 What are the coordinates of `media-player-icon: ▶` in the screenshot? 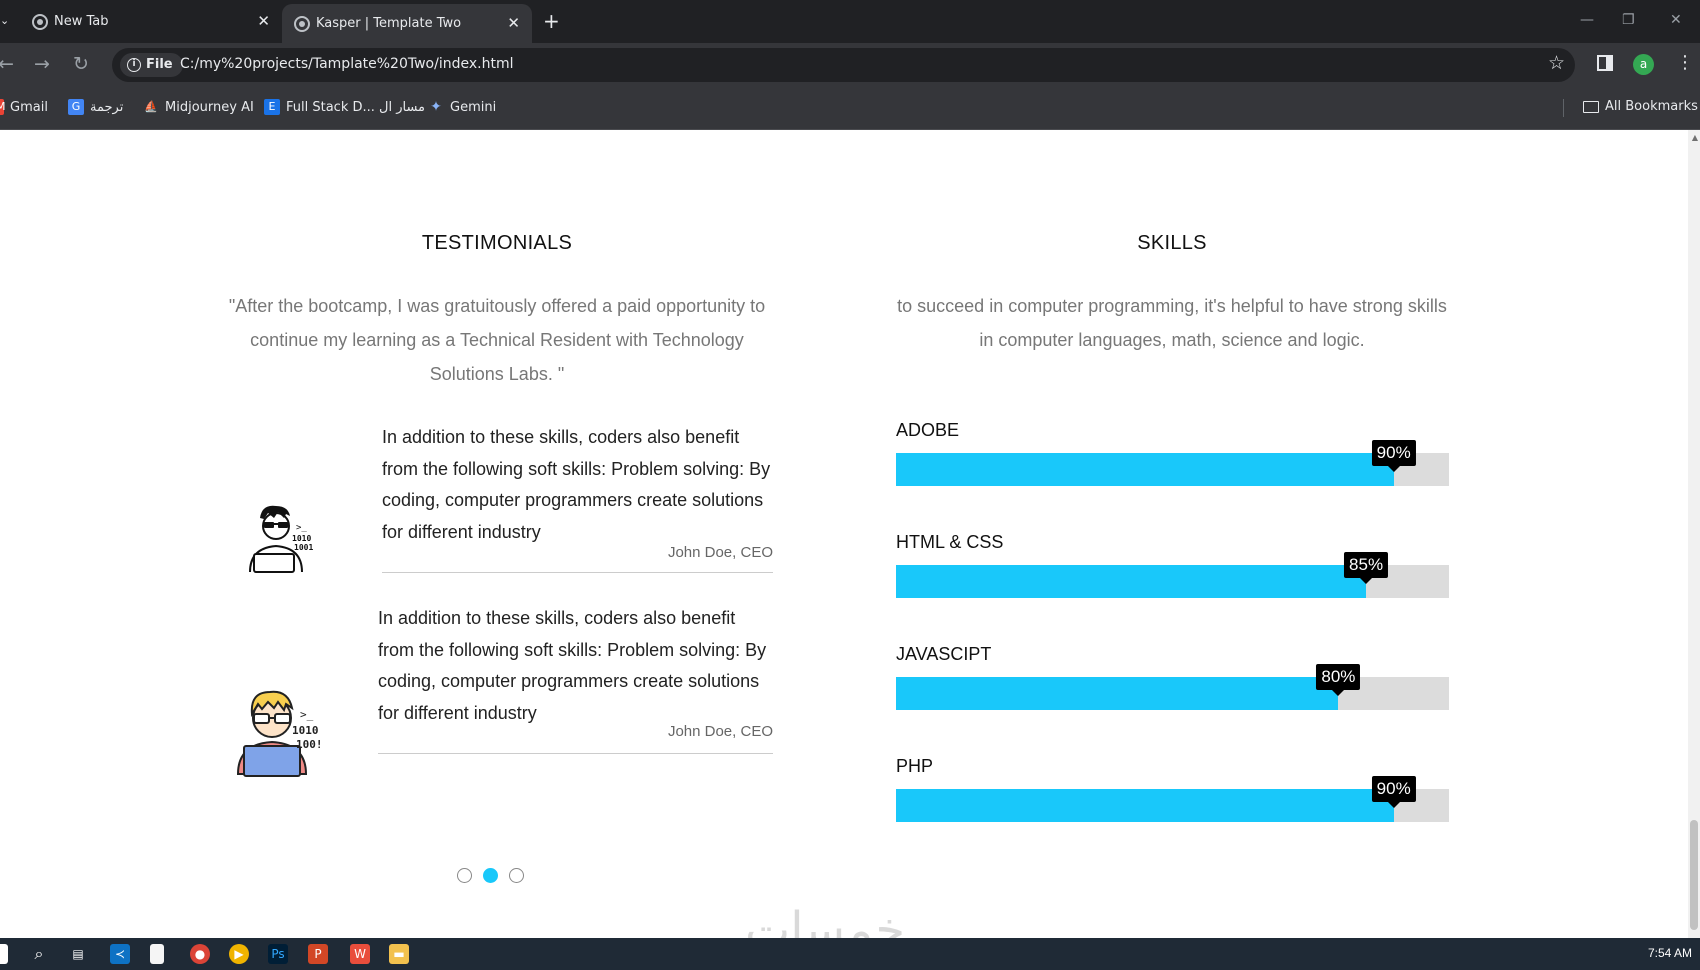 It's located at (239, 954).